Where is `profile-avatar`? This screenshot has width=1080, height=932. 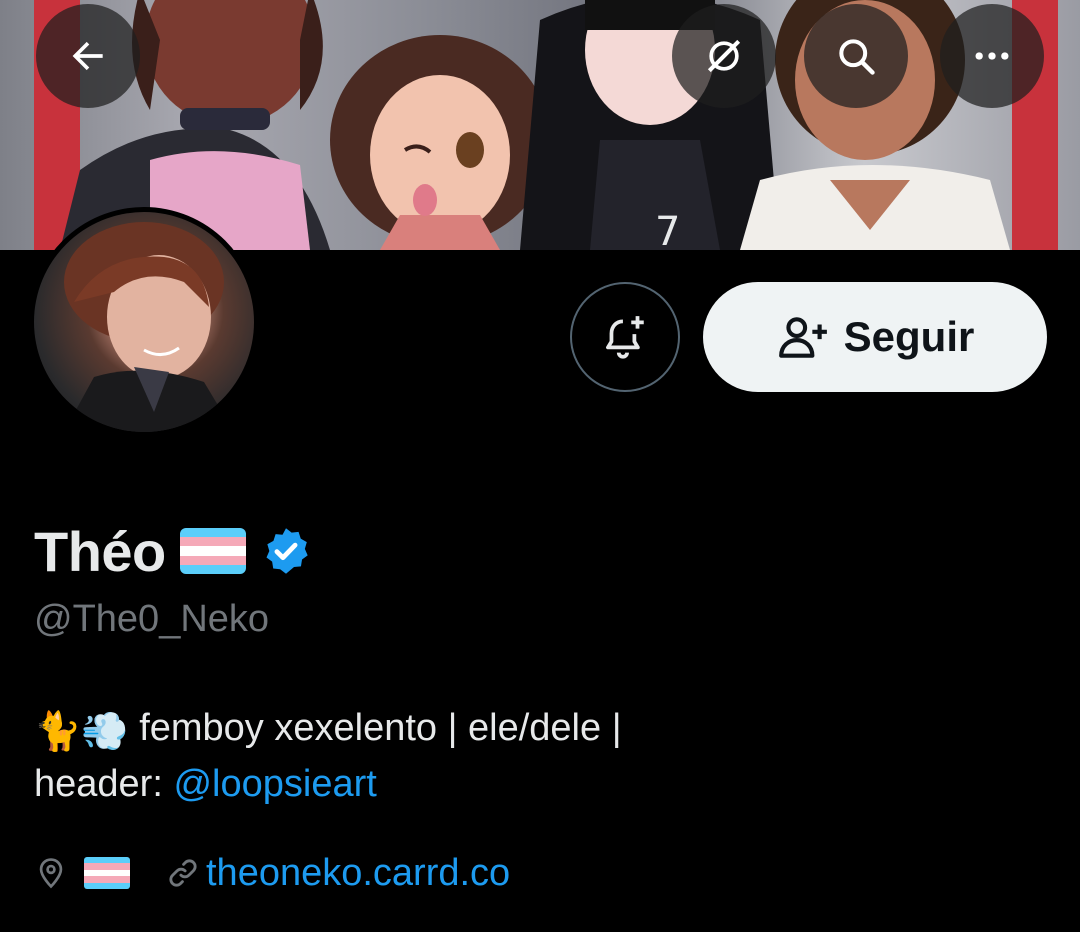
profile-avatar is located at coordinates (144, 322).